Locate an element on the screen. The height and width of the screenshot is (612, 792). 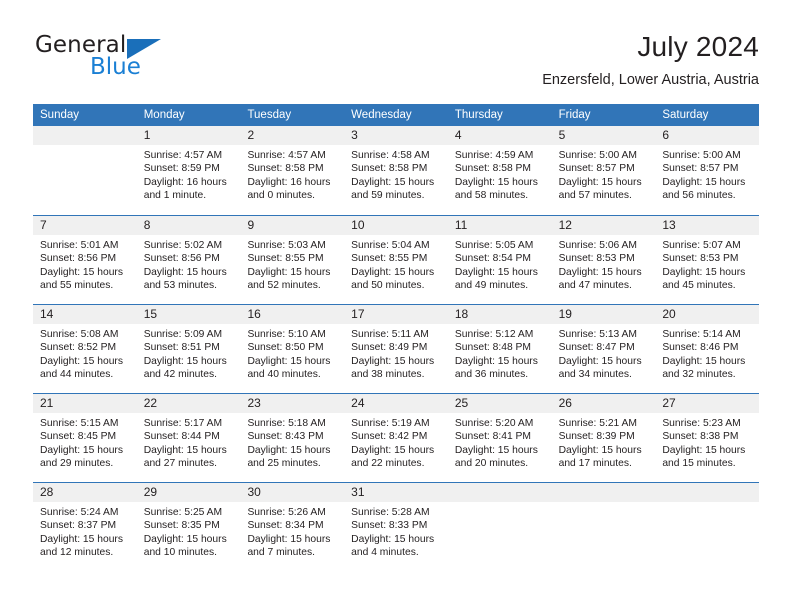
sunrise-text: Sunrise: 4:58 AM is located at coordinates (390, 155).